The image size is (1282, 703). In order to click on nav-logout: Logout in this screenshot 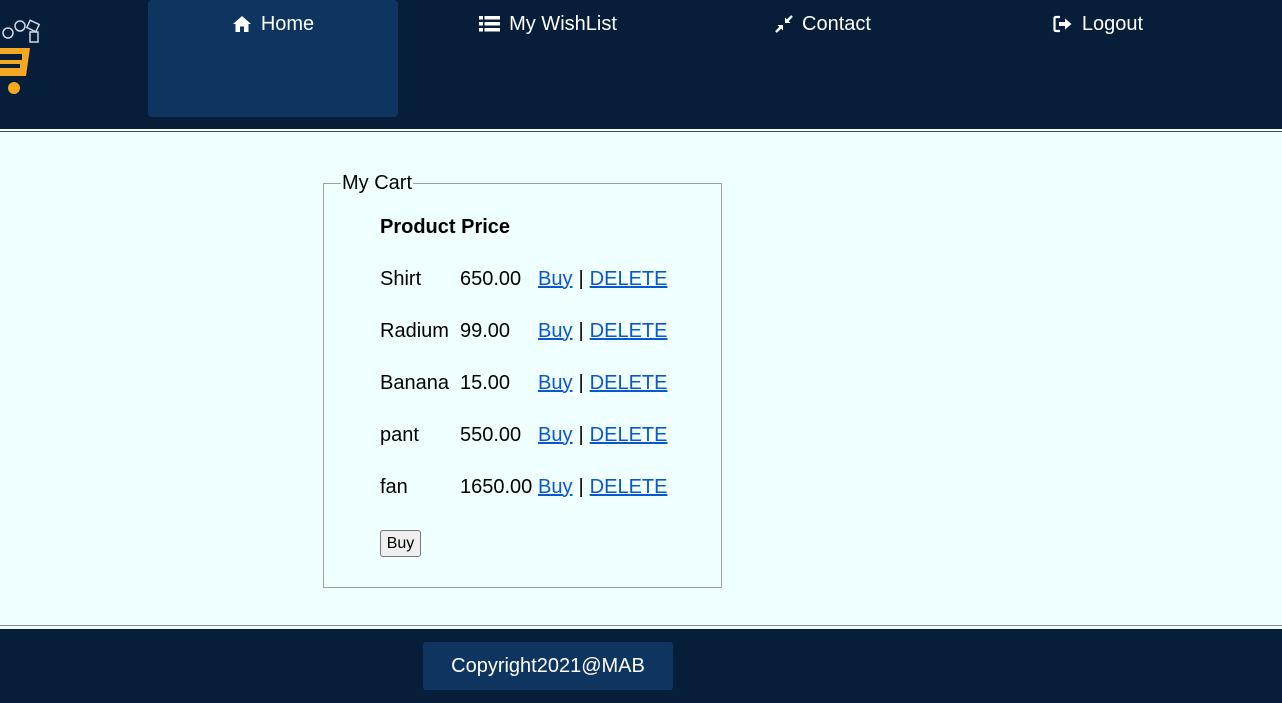, I will do `click(1098, 58)`.